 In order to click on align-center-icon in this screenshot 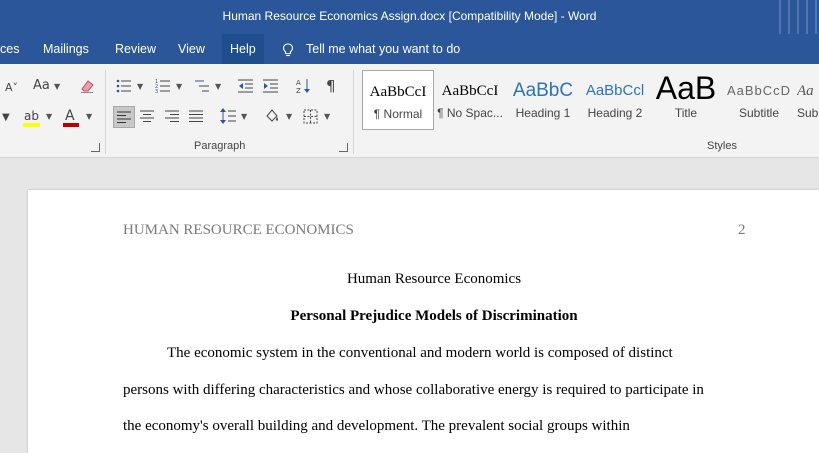, I will do `click(147, 116)`.